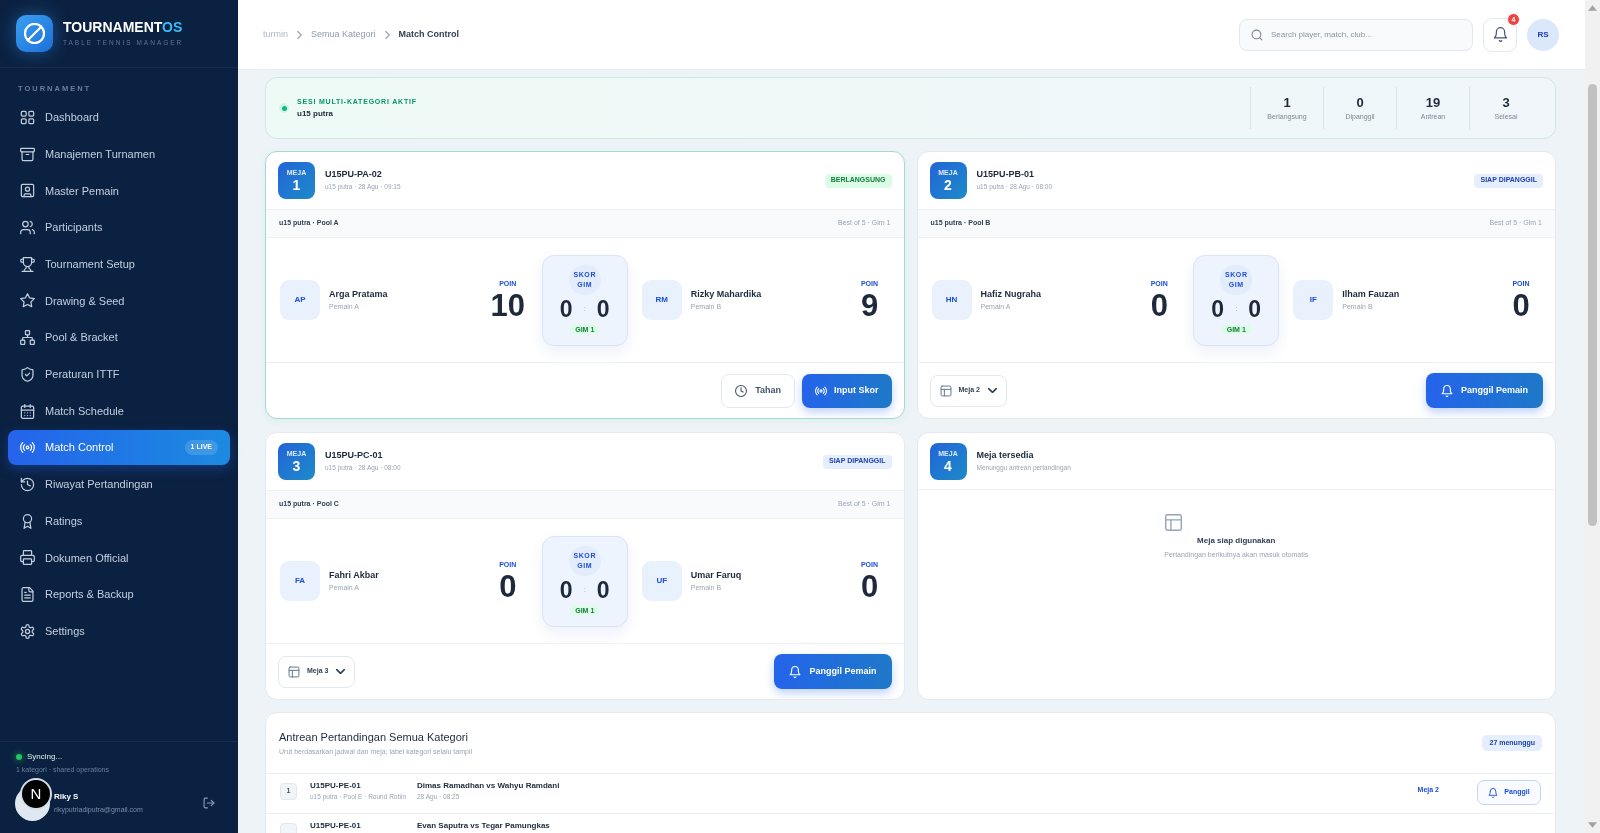  What do you see at coordinates (726, 294) in the screenshot?
I see `player-name: Rizky Mahardika` at bounding box center [726, 294].